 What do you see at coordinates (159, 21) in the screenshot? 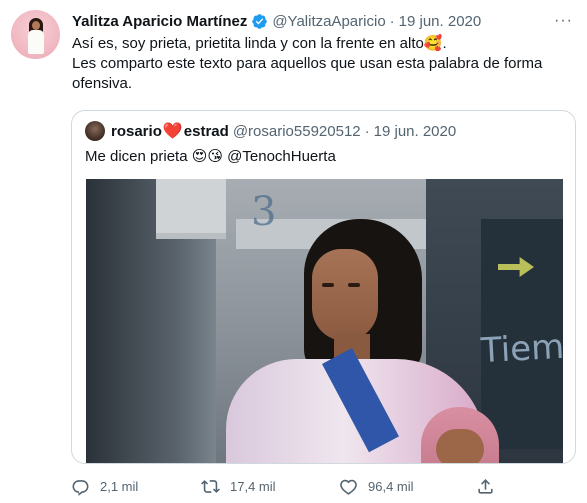
I see `author-name: Yalitza Aparicio Martínez` at bounding box center [159, 21].